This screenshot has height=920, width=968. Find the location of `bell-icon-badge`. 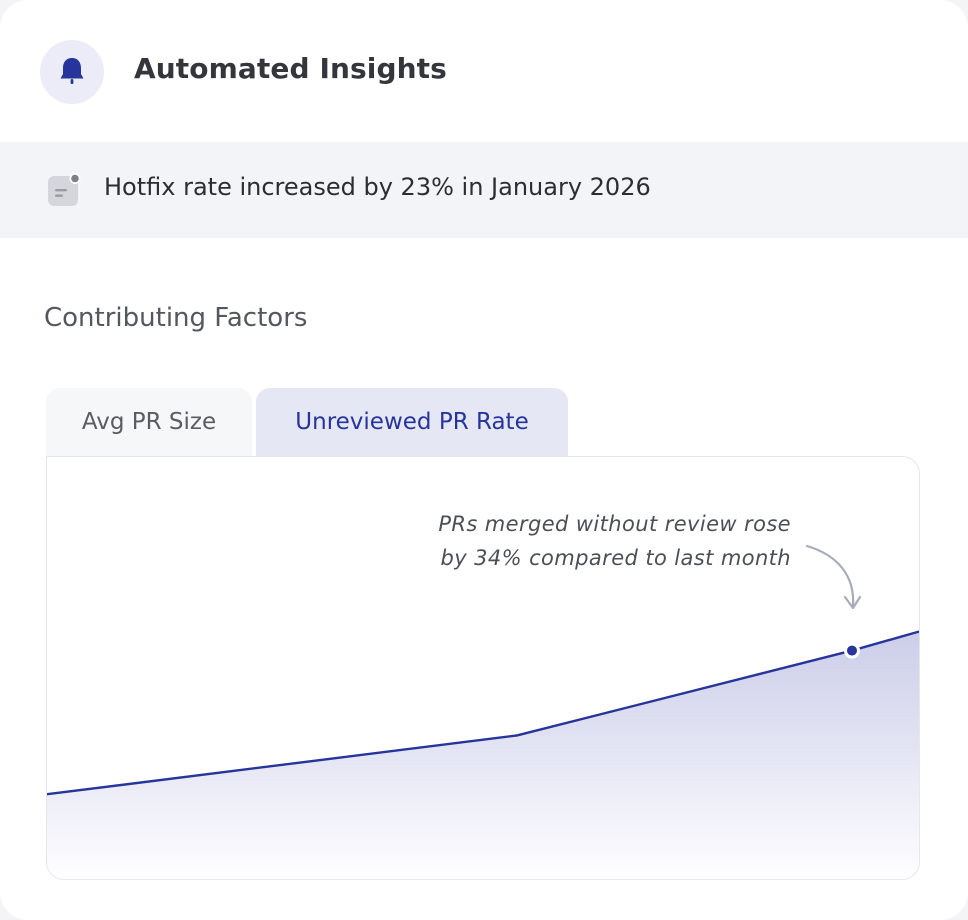

bell-icon-badge is located at coordinates (72, 72).